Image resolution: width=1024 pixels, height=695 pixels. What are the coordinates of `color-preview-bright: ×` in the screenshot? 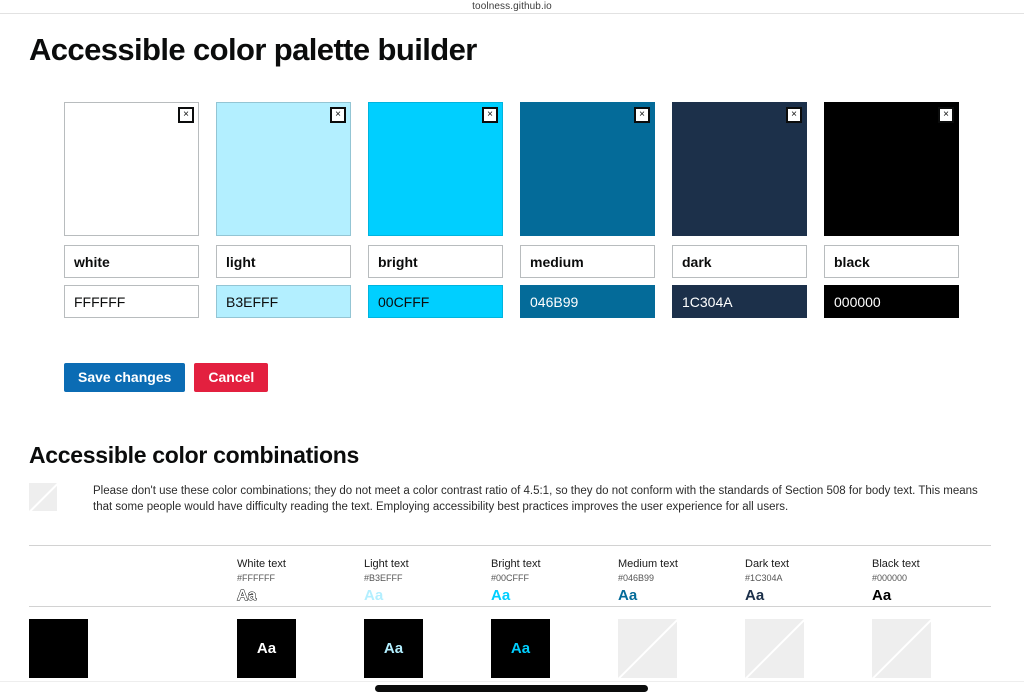 It's located at (435, 169).